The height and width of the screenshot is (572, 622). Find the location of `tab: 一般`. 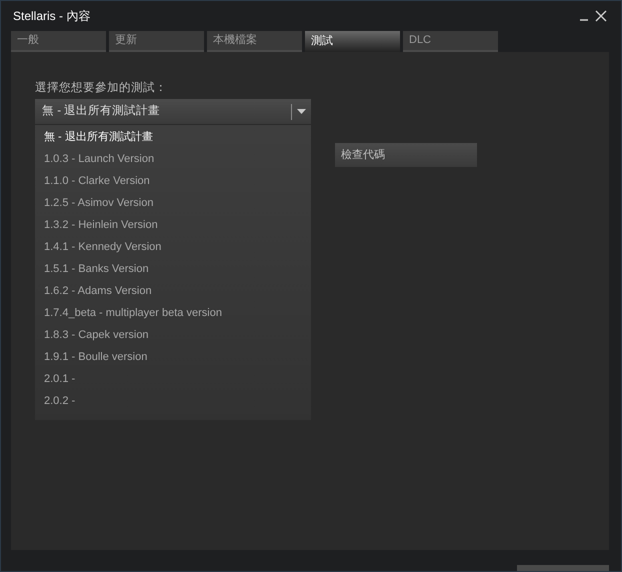

tab: 一般 is located at coordinates (58, 41).